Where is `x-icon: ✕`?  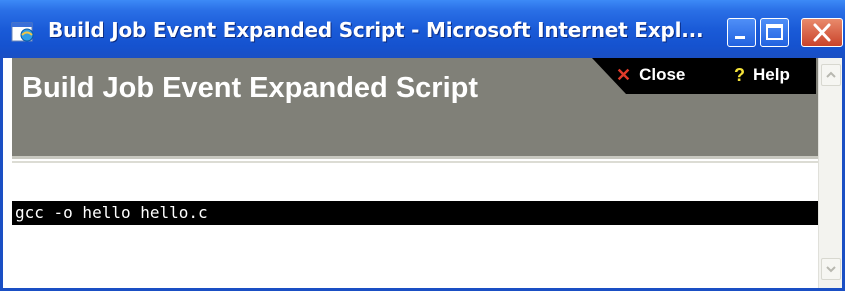 x-icon: ✕ is located at coordinates (624, 74).